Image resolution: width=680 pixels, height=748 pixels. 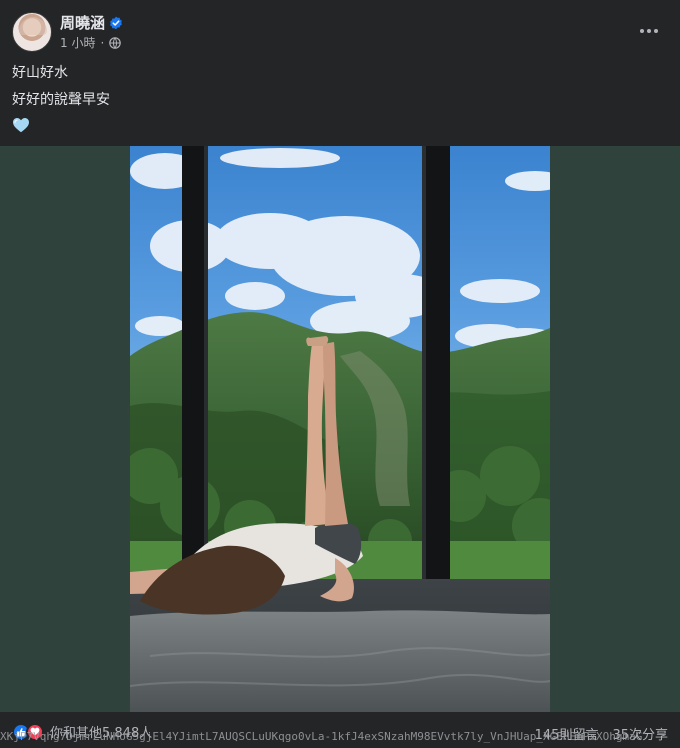 I want to click on author-line: 周曉涵, so click(x=91, y=22).